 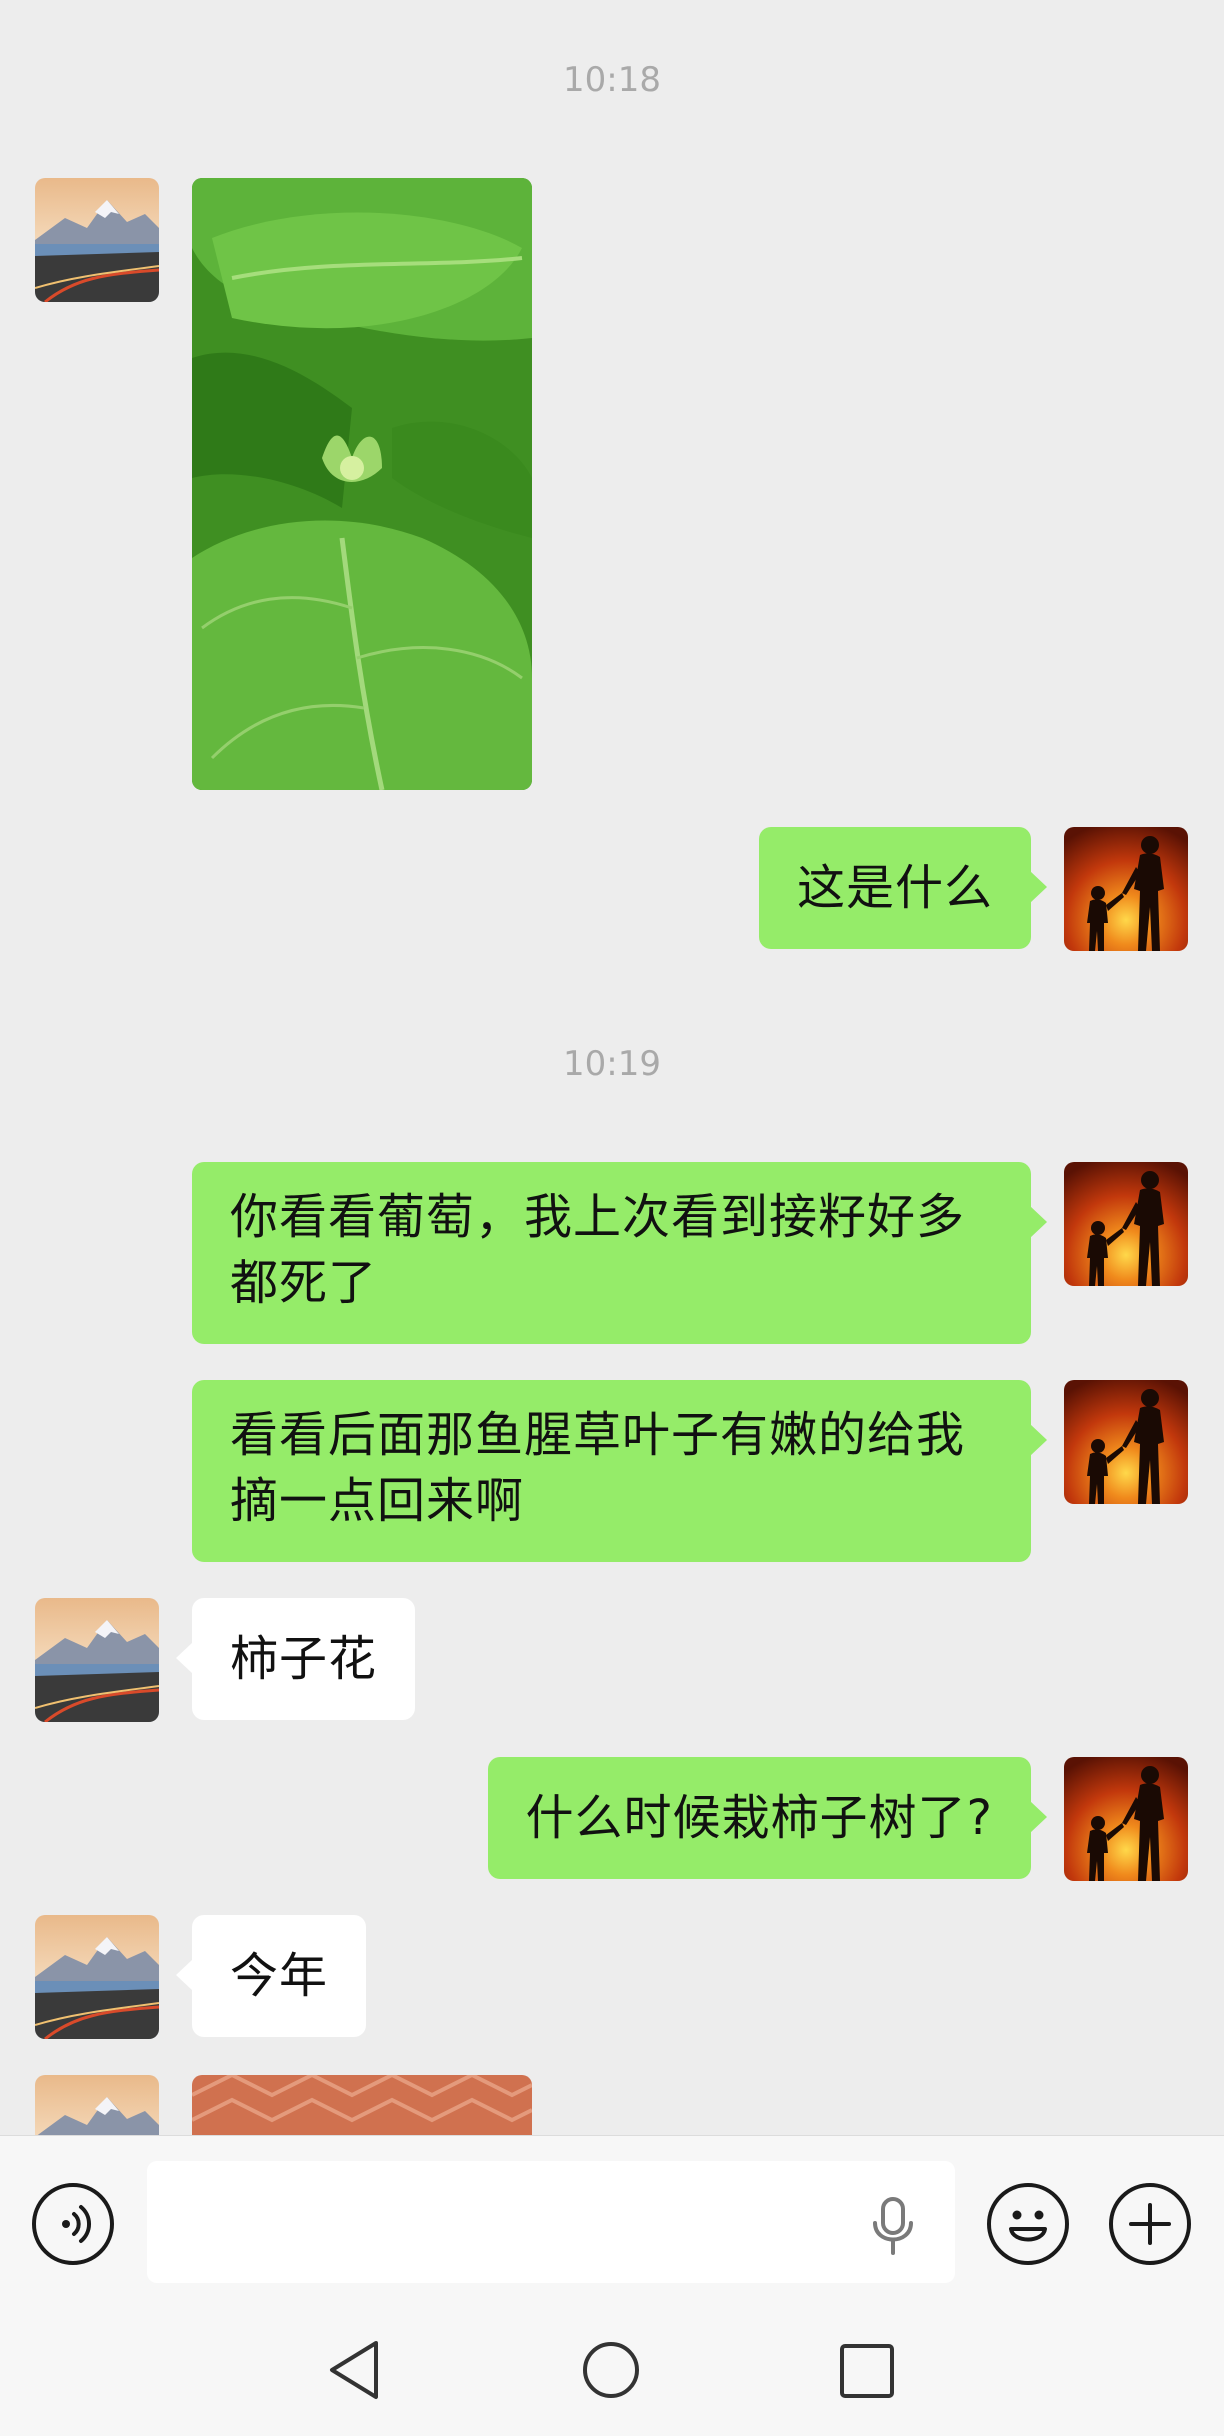 What do you see at coordinates (903, 888) in the screenshot?
I see `outgoing-message: 这是什么` at bounding box center [903, 888].